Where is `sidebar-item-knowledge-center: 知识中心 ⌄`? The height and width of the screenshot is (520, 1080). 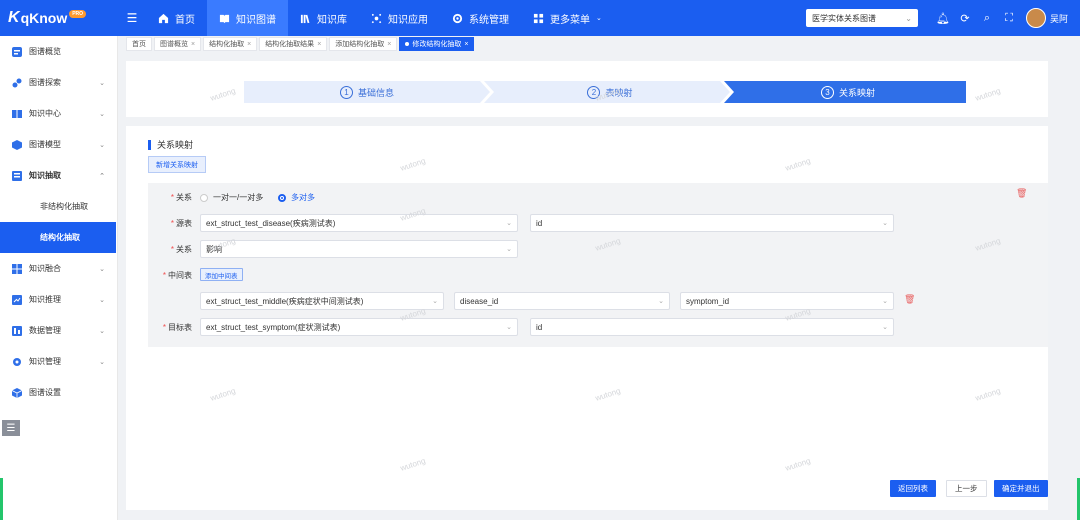 sidebar-item-knowledge-center: 知识中心 ⌄ is located at coordinates (58, 113).